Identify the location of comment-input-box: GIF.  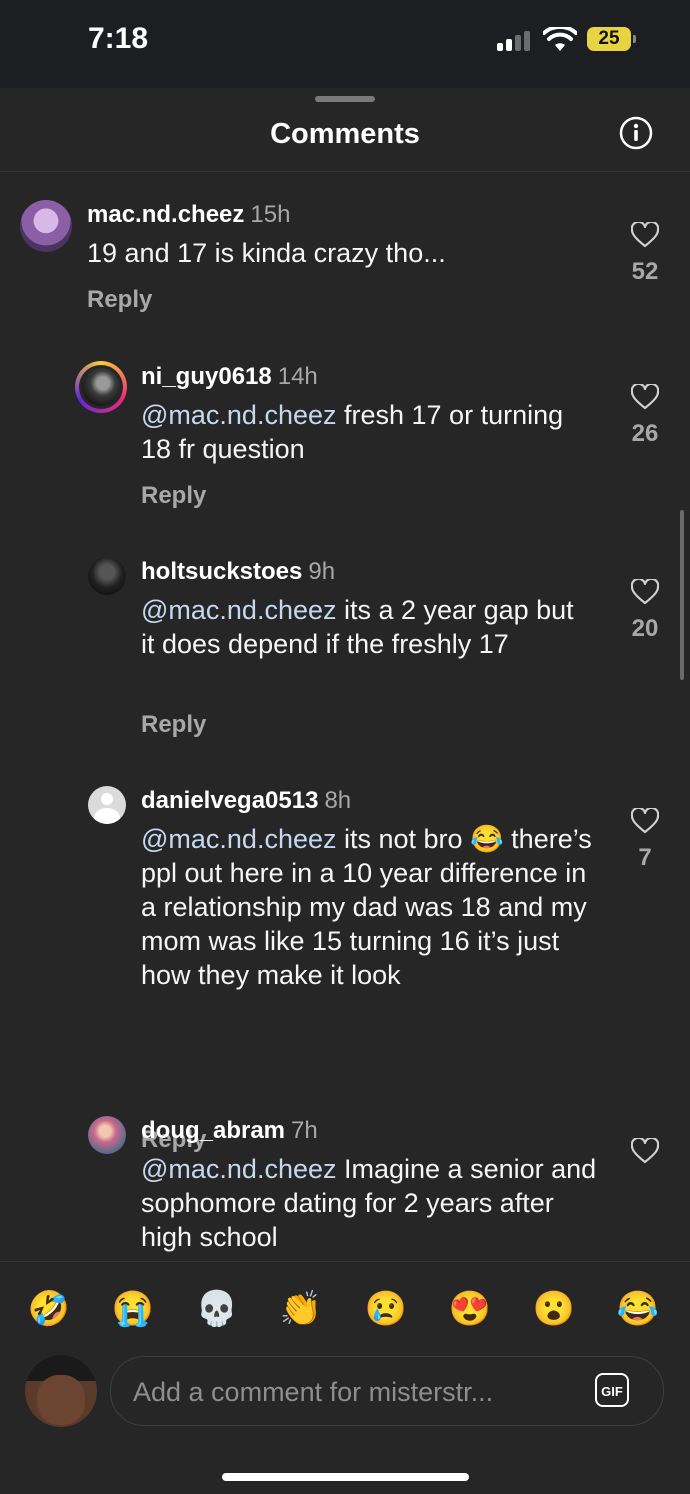
(387, 1391).